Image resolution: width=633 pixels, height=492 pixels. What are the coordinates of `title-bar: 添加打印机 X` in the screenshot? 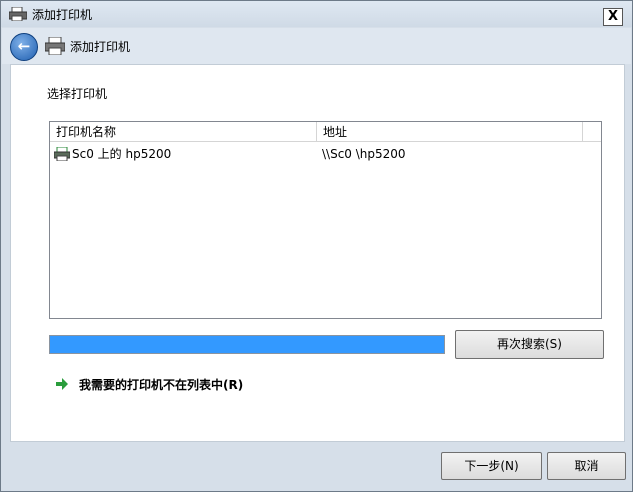 It's located at (316, 14).